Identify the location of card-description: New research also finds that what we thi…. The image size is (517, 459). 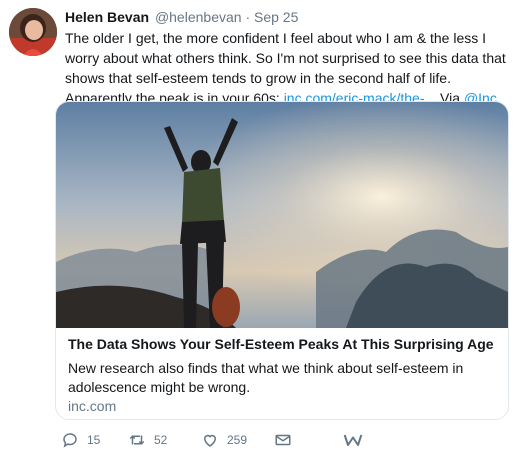
(266, 377).